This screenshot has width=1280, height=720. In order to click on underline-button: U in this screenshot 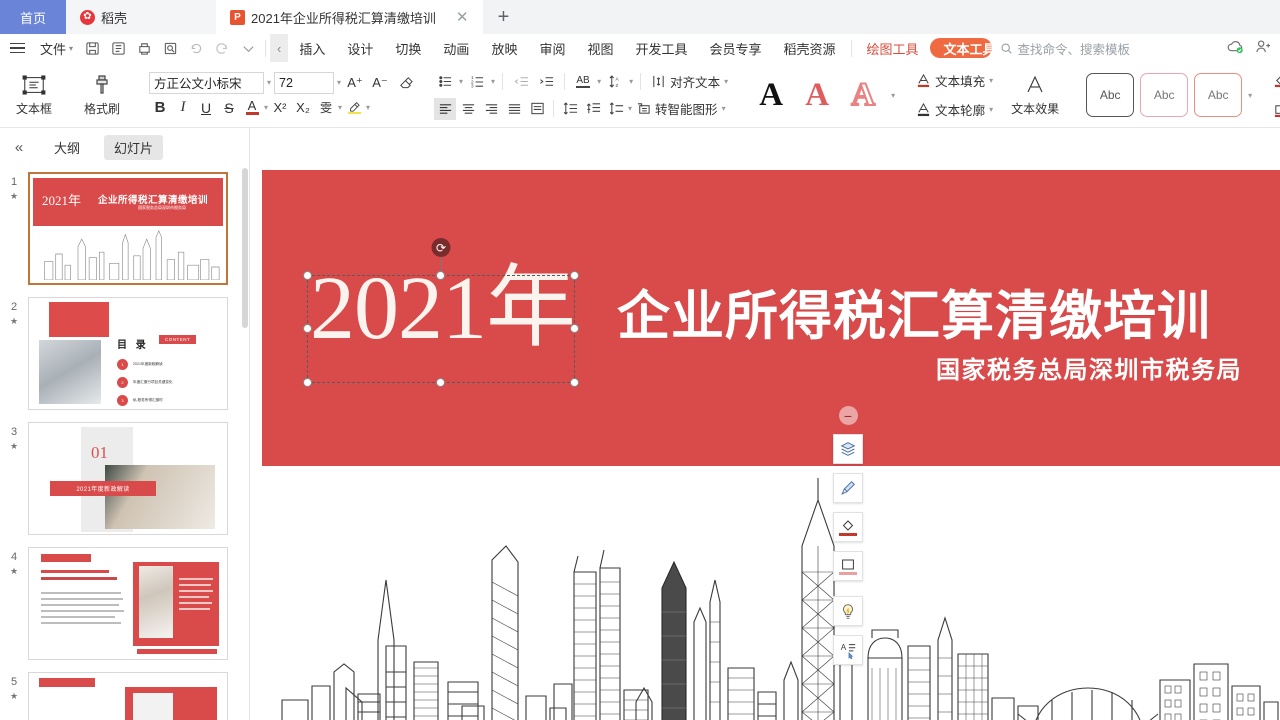, I will do `click(206, 108)`.